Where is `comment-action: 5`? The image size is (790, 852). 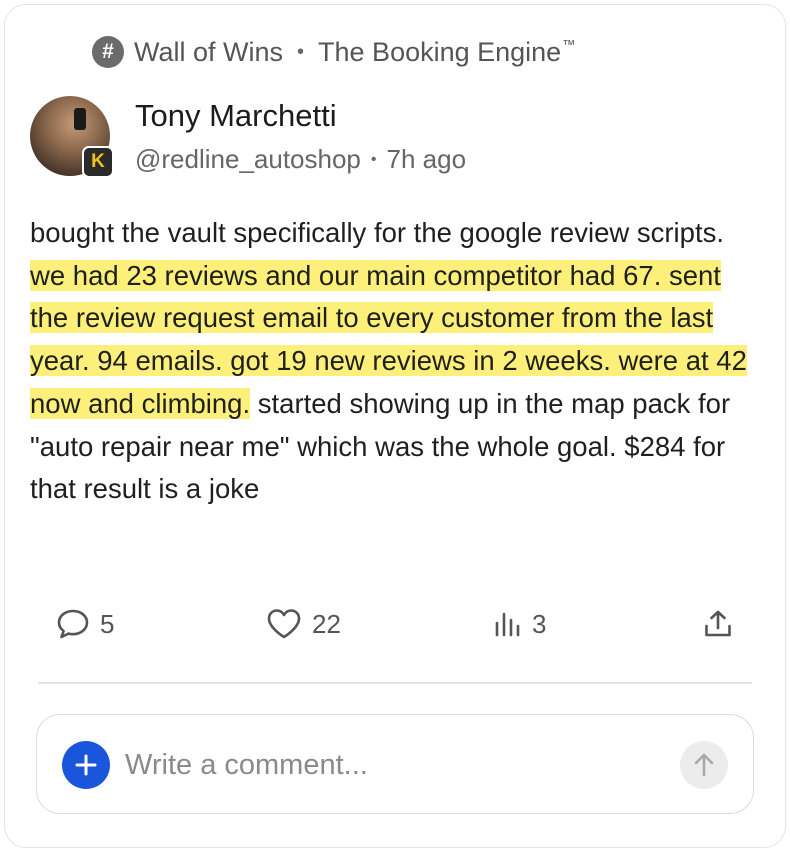 comment-action: 5 is located at coordinates (85, 624).